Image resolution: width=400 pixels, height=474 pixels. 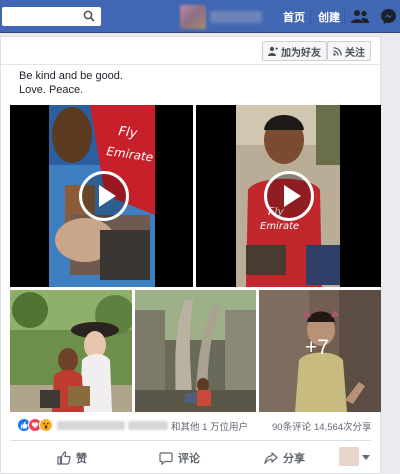 I want to click on messenger-icon, so click(x=388, y=16).